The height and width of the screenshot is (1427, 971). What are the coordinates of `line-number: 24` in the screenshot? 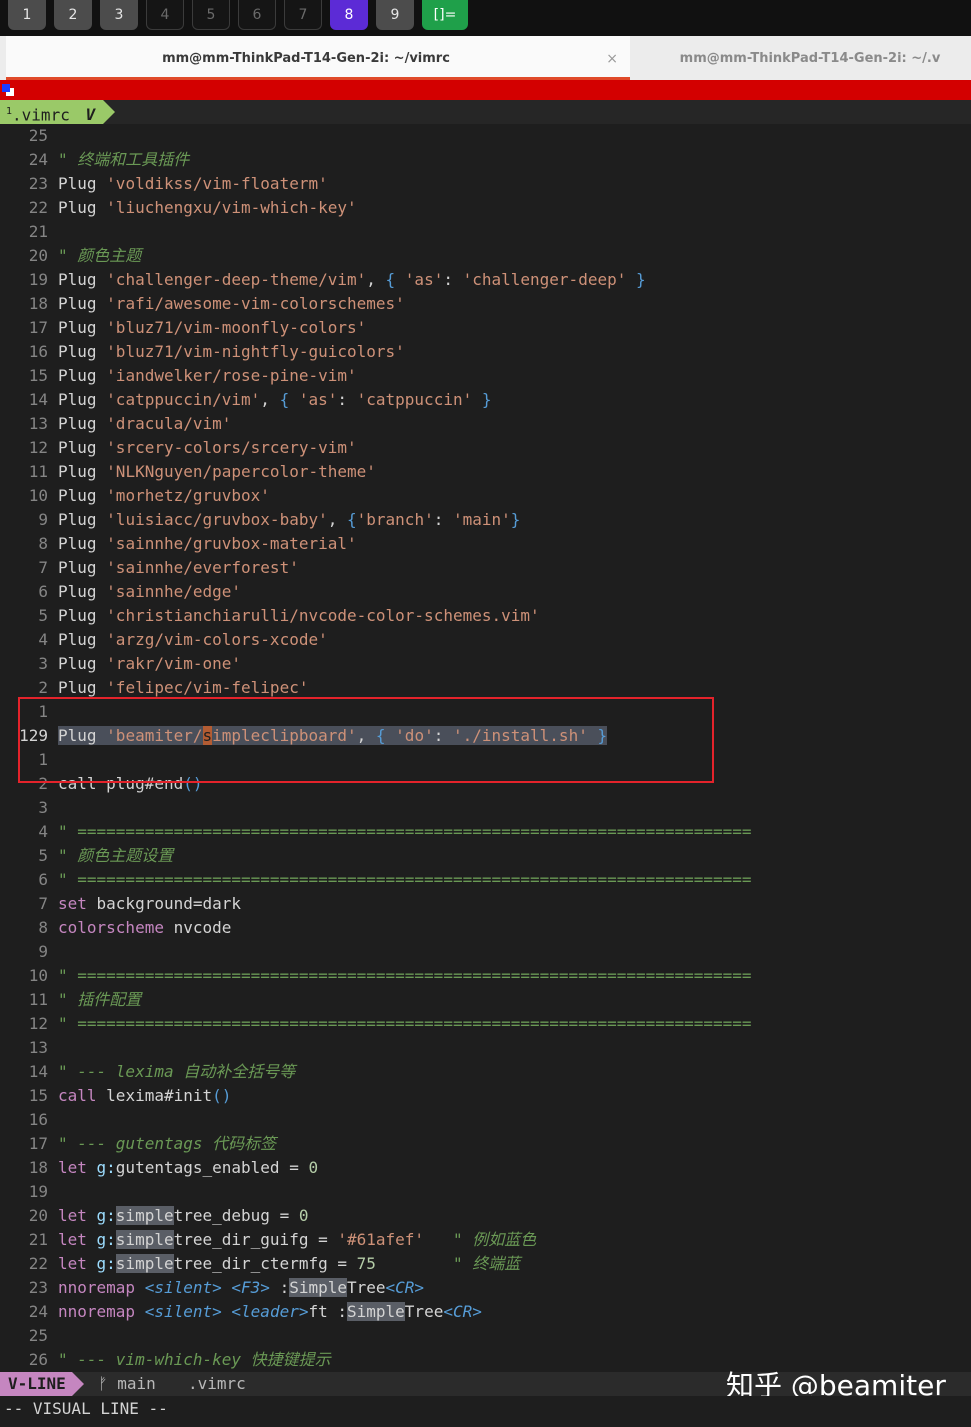 It's located at (38, 1311).